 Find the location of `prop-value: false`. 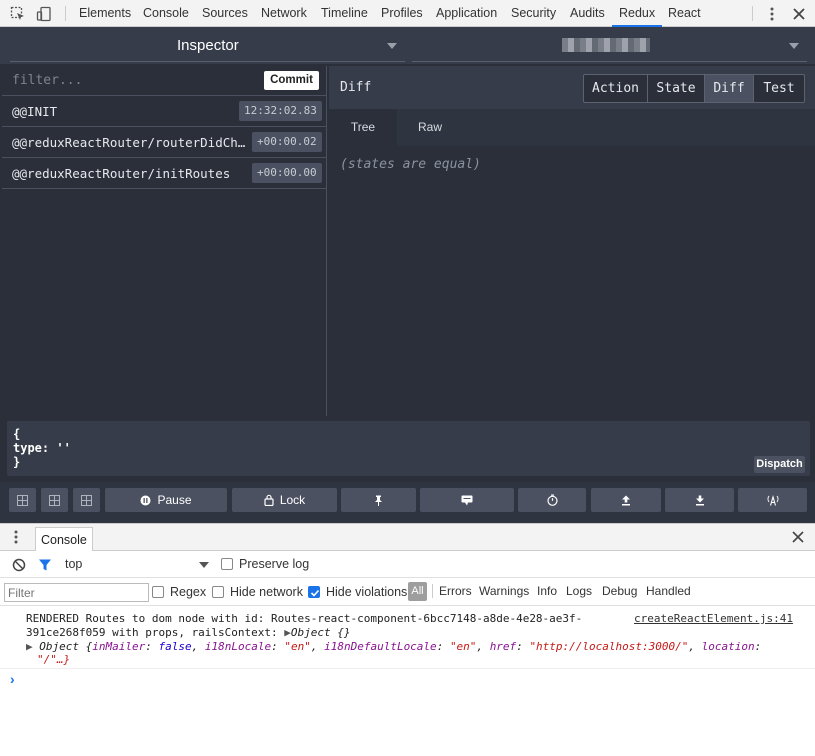

prop-value: false is located at coordinates (175, 646).